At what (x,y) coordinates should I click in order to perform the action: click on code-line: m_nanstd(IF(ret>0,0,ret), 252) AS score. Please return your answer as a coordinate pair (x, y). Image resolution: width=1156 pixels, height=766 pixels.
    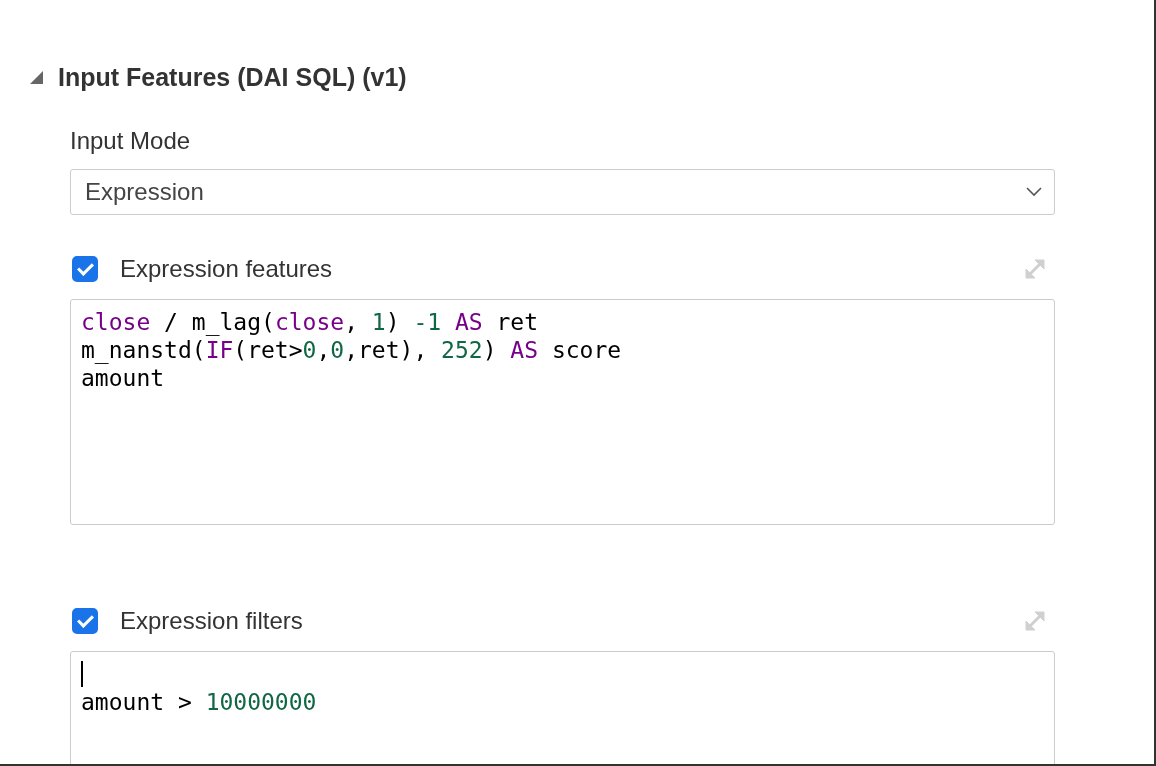
    Looking at the image, I should click on (351, 350).